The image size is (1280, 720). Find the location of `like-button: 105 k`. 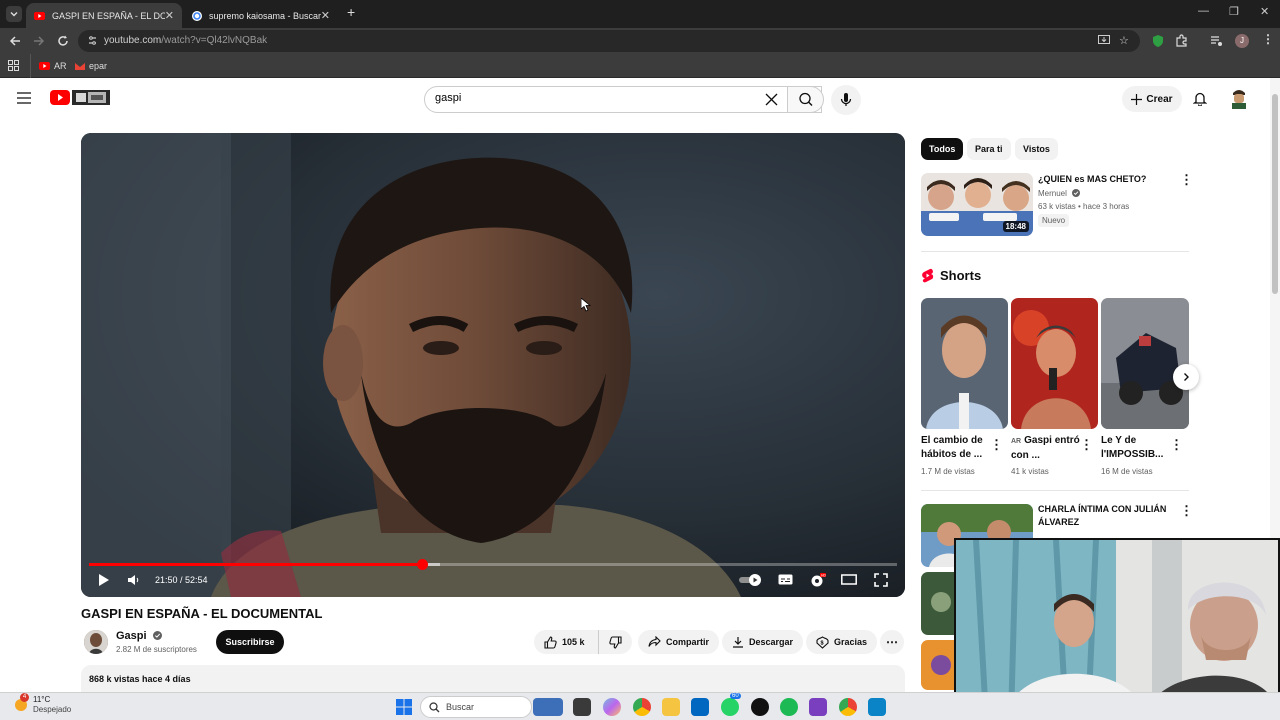

like-button: 105 k is located at coordinates (567, 642).